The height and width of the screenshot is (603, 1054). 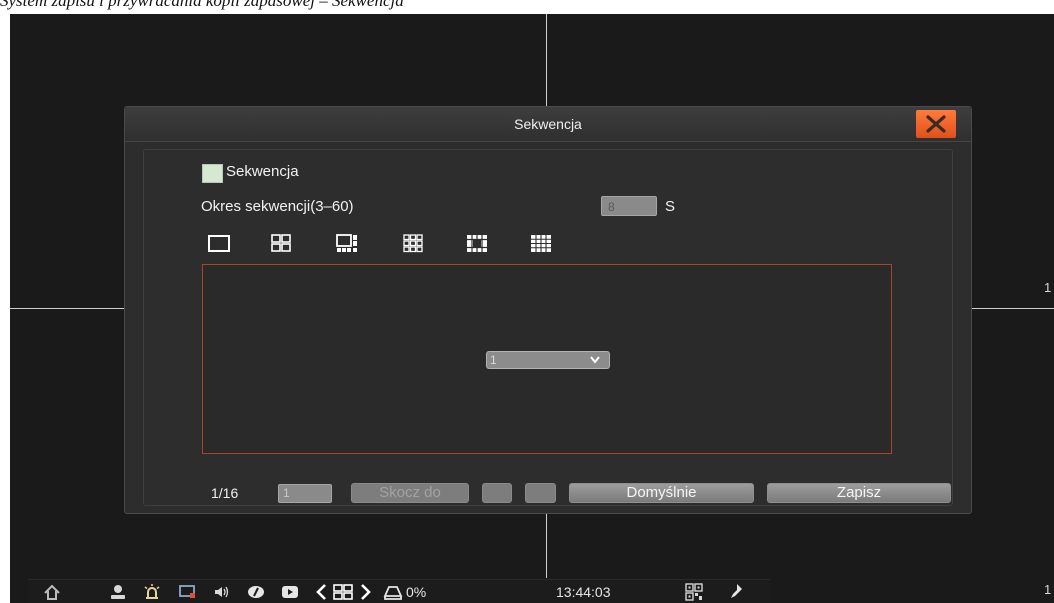 What do you see at coordinates (541, 243) in the screenshot?
I see `sixteen-view-icon` at bounding box center [541, 243].